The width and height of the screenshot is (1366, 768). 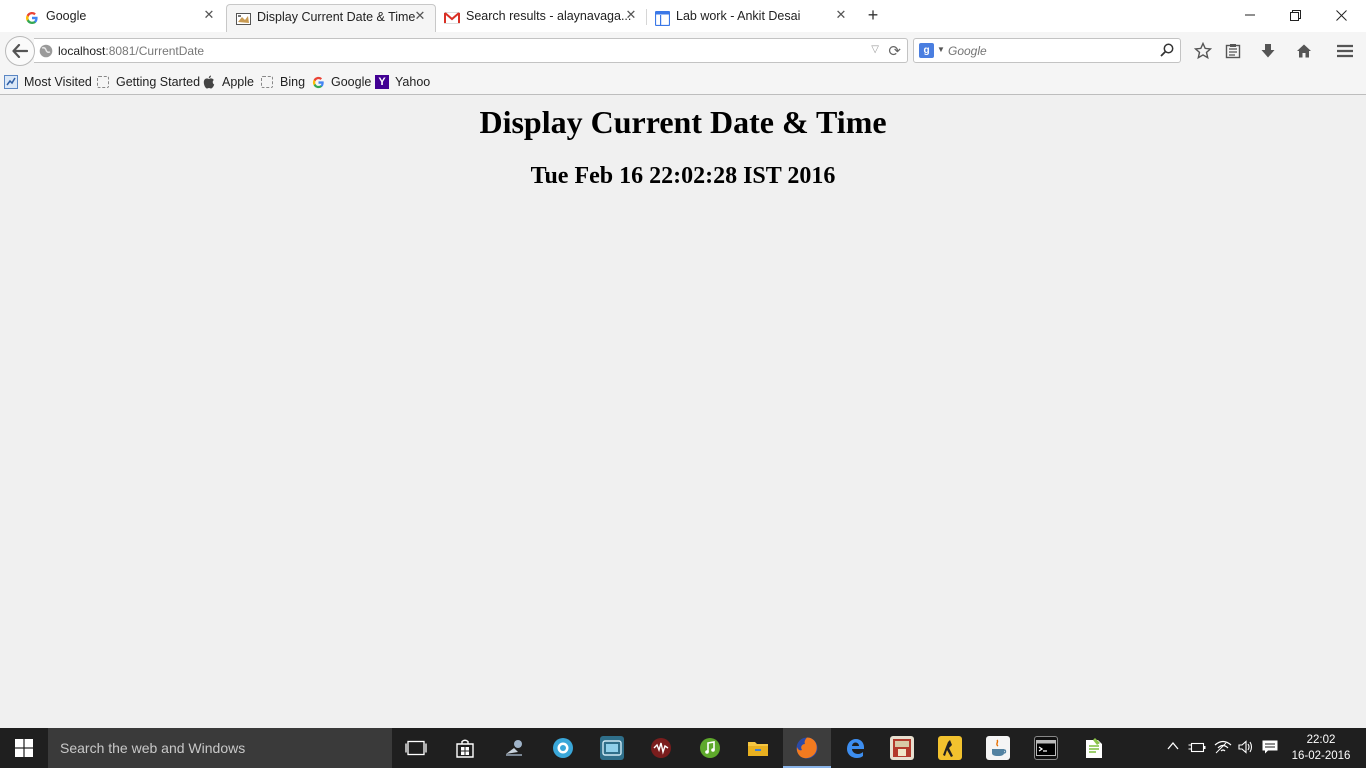 I want to click on bookmark-star-button, so click(x=1203, y=51).